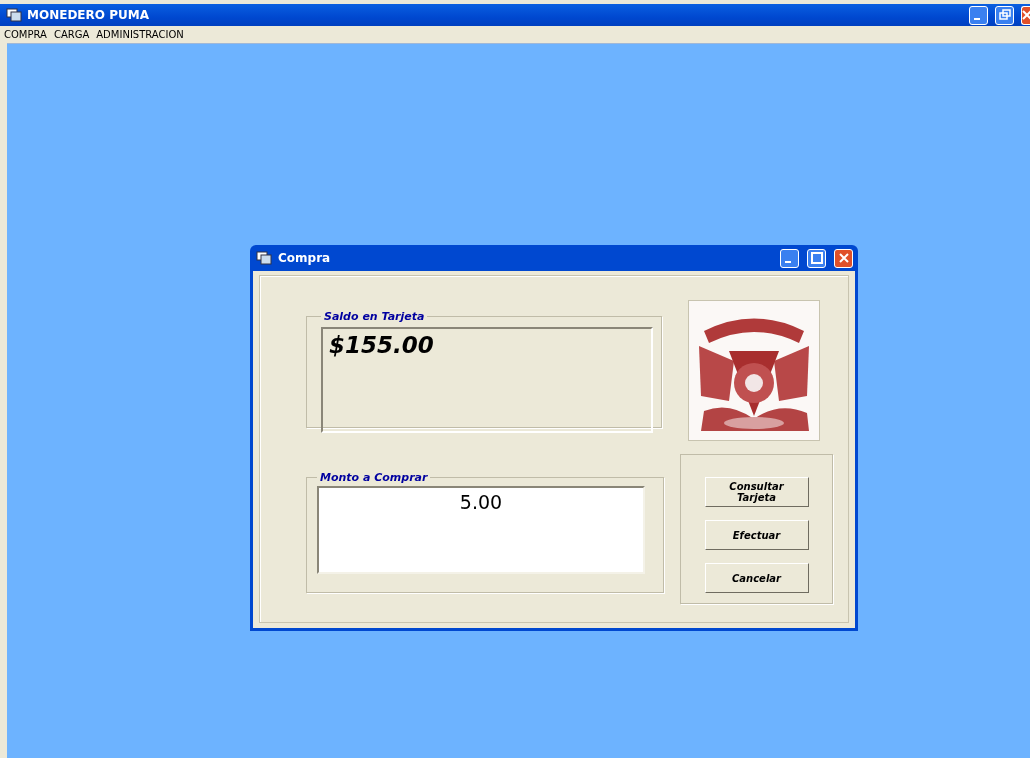  Describe the element at coordinates (487, 380) in the screenshot. I see `balance-display: $155.00` at that location.